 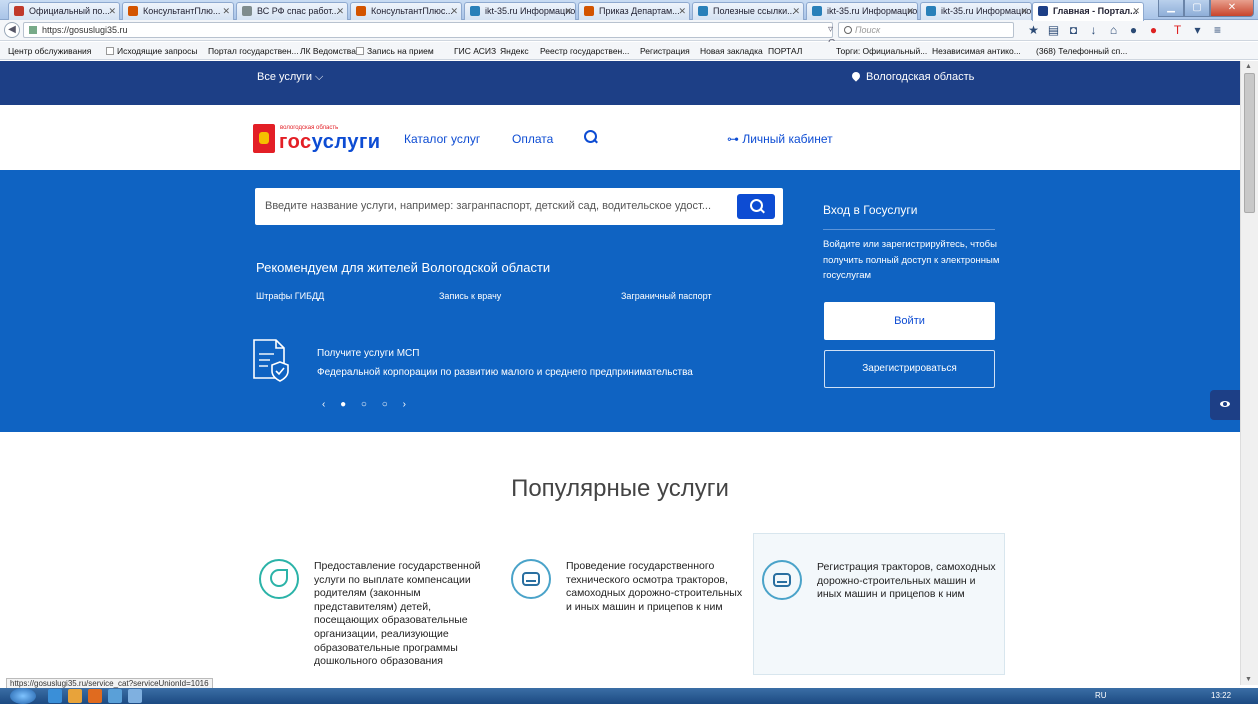 I want to click on minimize-icon: ▁, so click(x=1171, y=8).